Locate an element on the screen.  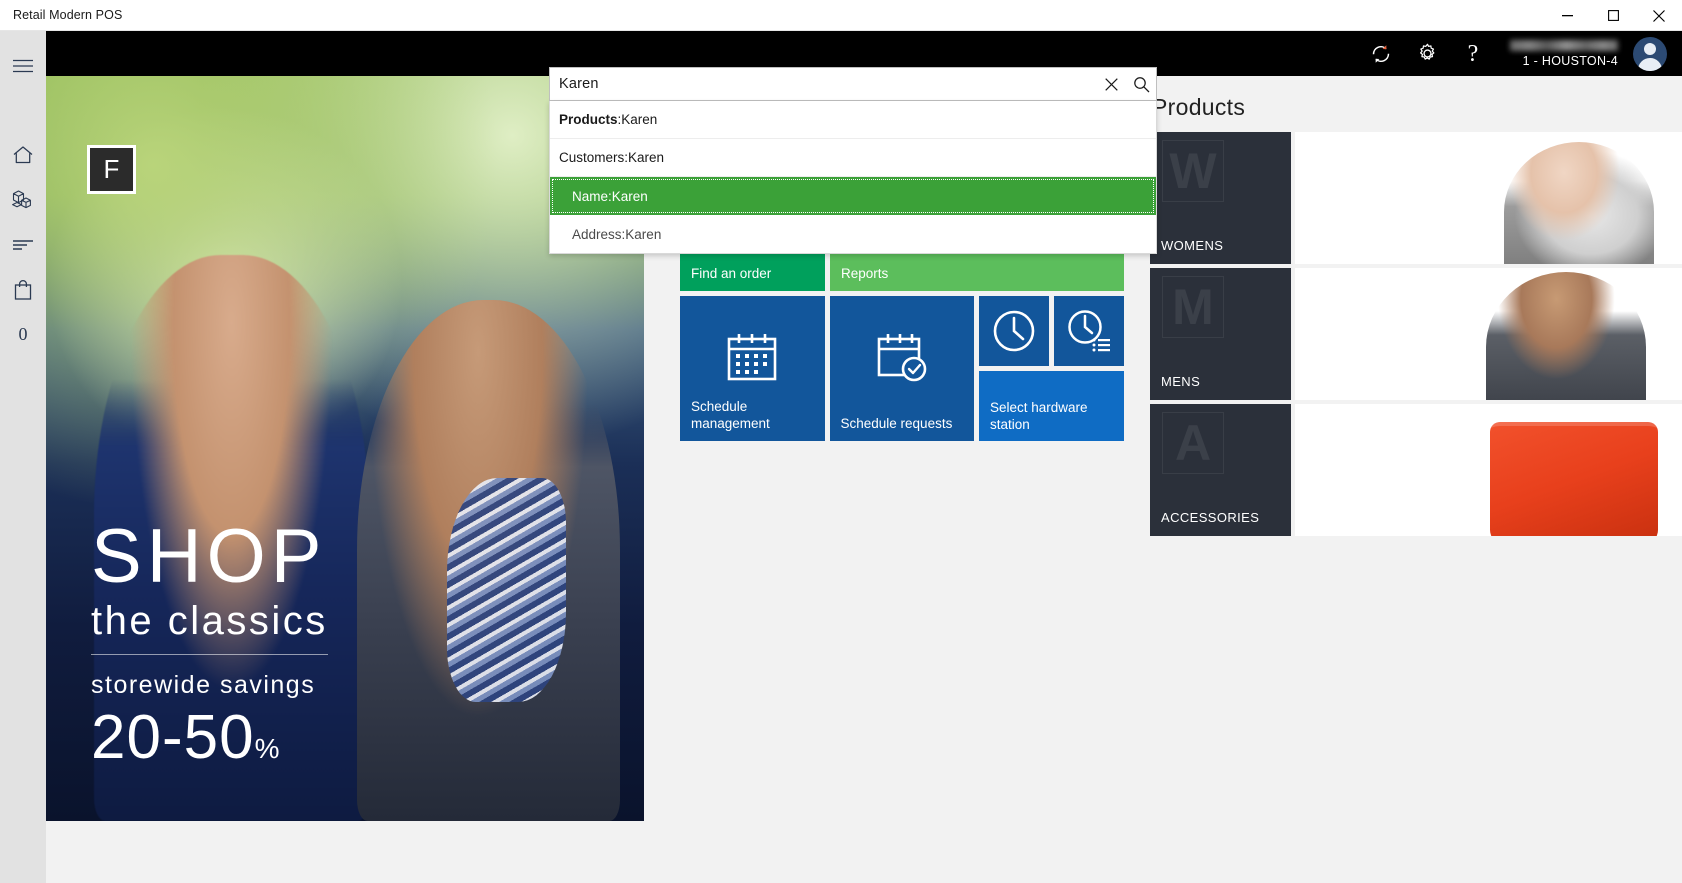
sidebar-item-home is located at coordinates (23, 154).